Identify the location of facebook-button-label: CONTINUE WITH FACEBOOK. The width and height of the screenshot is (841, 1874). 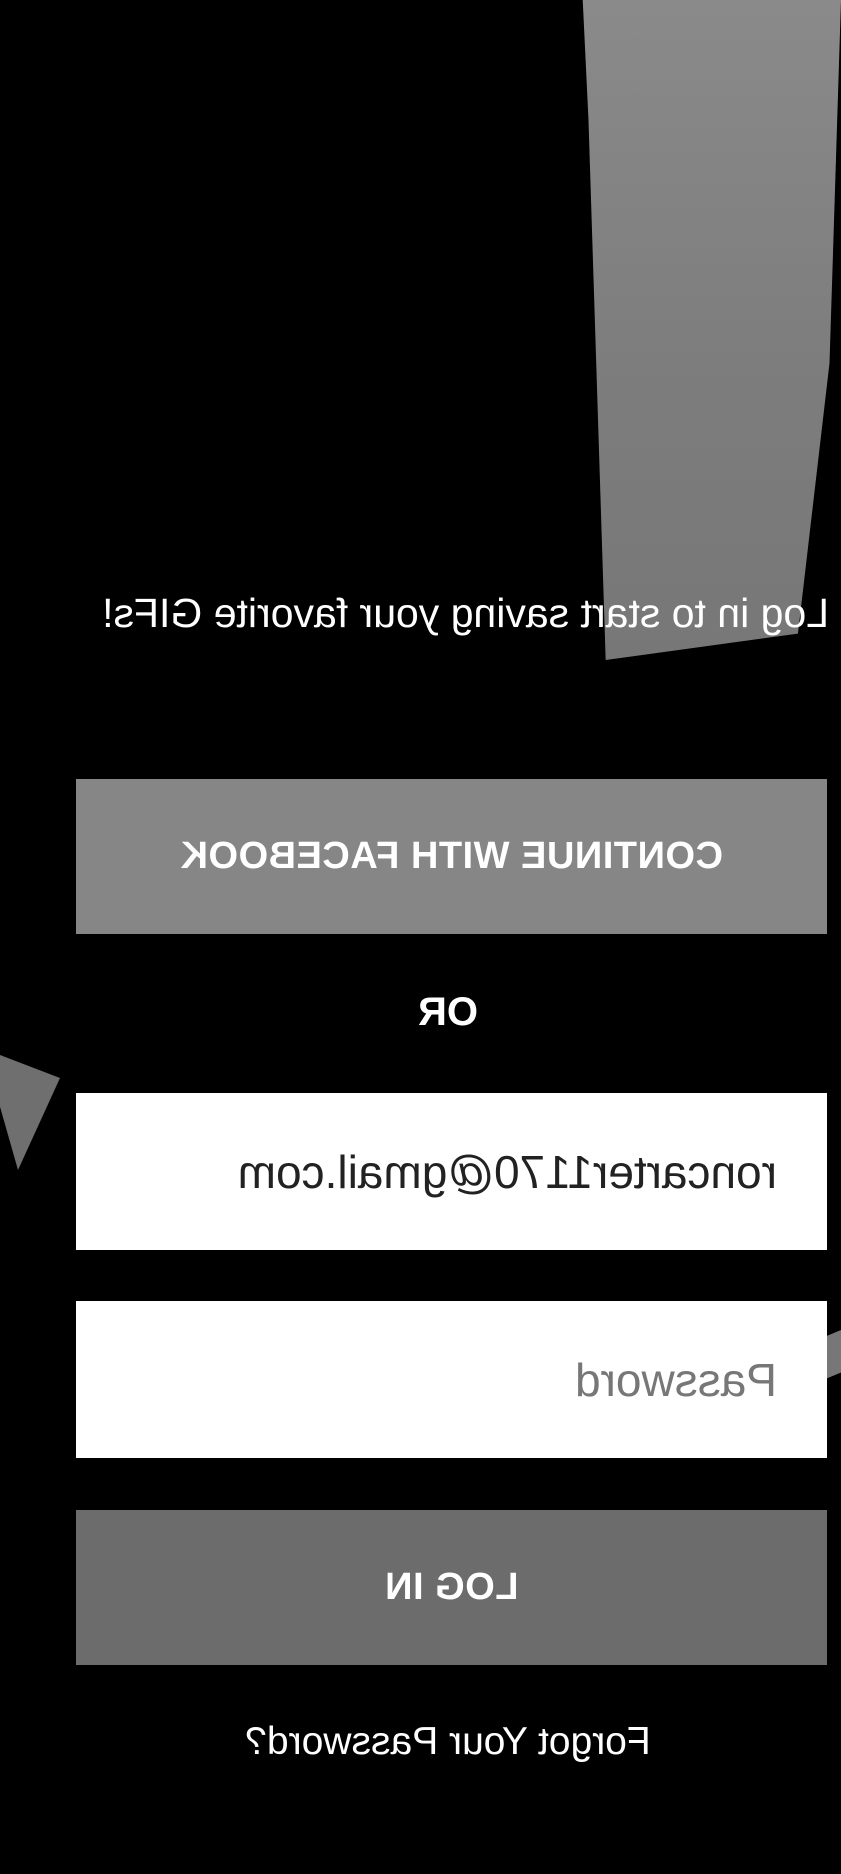
(451, 856).